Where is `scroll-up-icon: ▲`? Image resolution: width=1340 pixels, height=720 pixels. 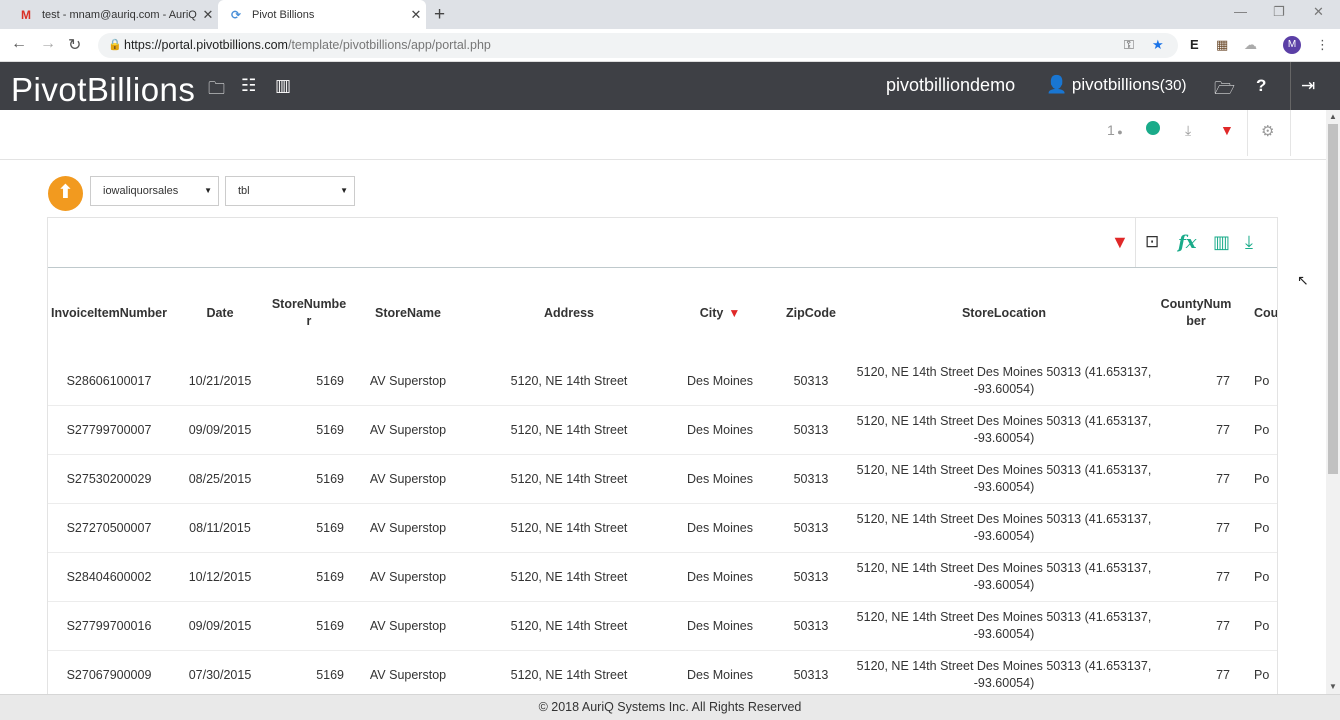 scroll-up-icon: ▲ is located at coordinates (1333, 116).